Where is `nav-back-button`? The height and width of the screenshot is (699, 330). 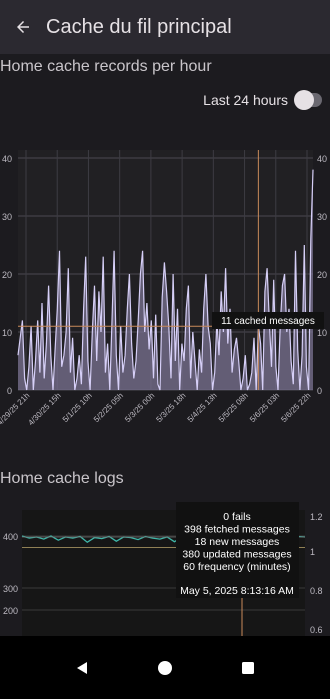 nav-back-button is located at coordinates (82, 668).